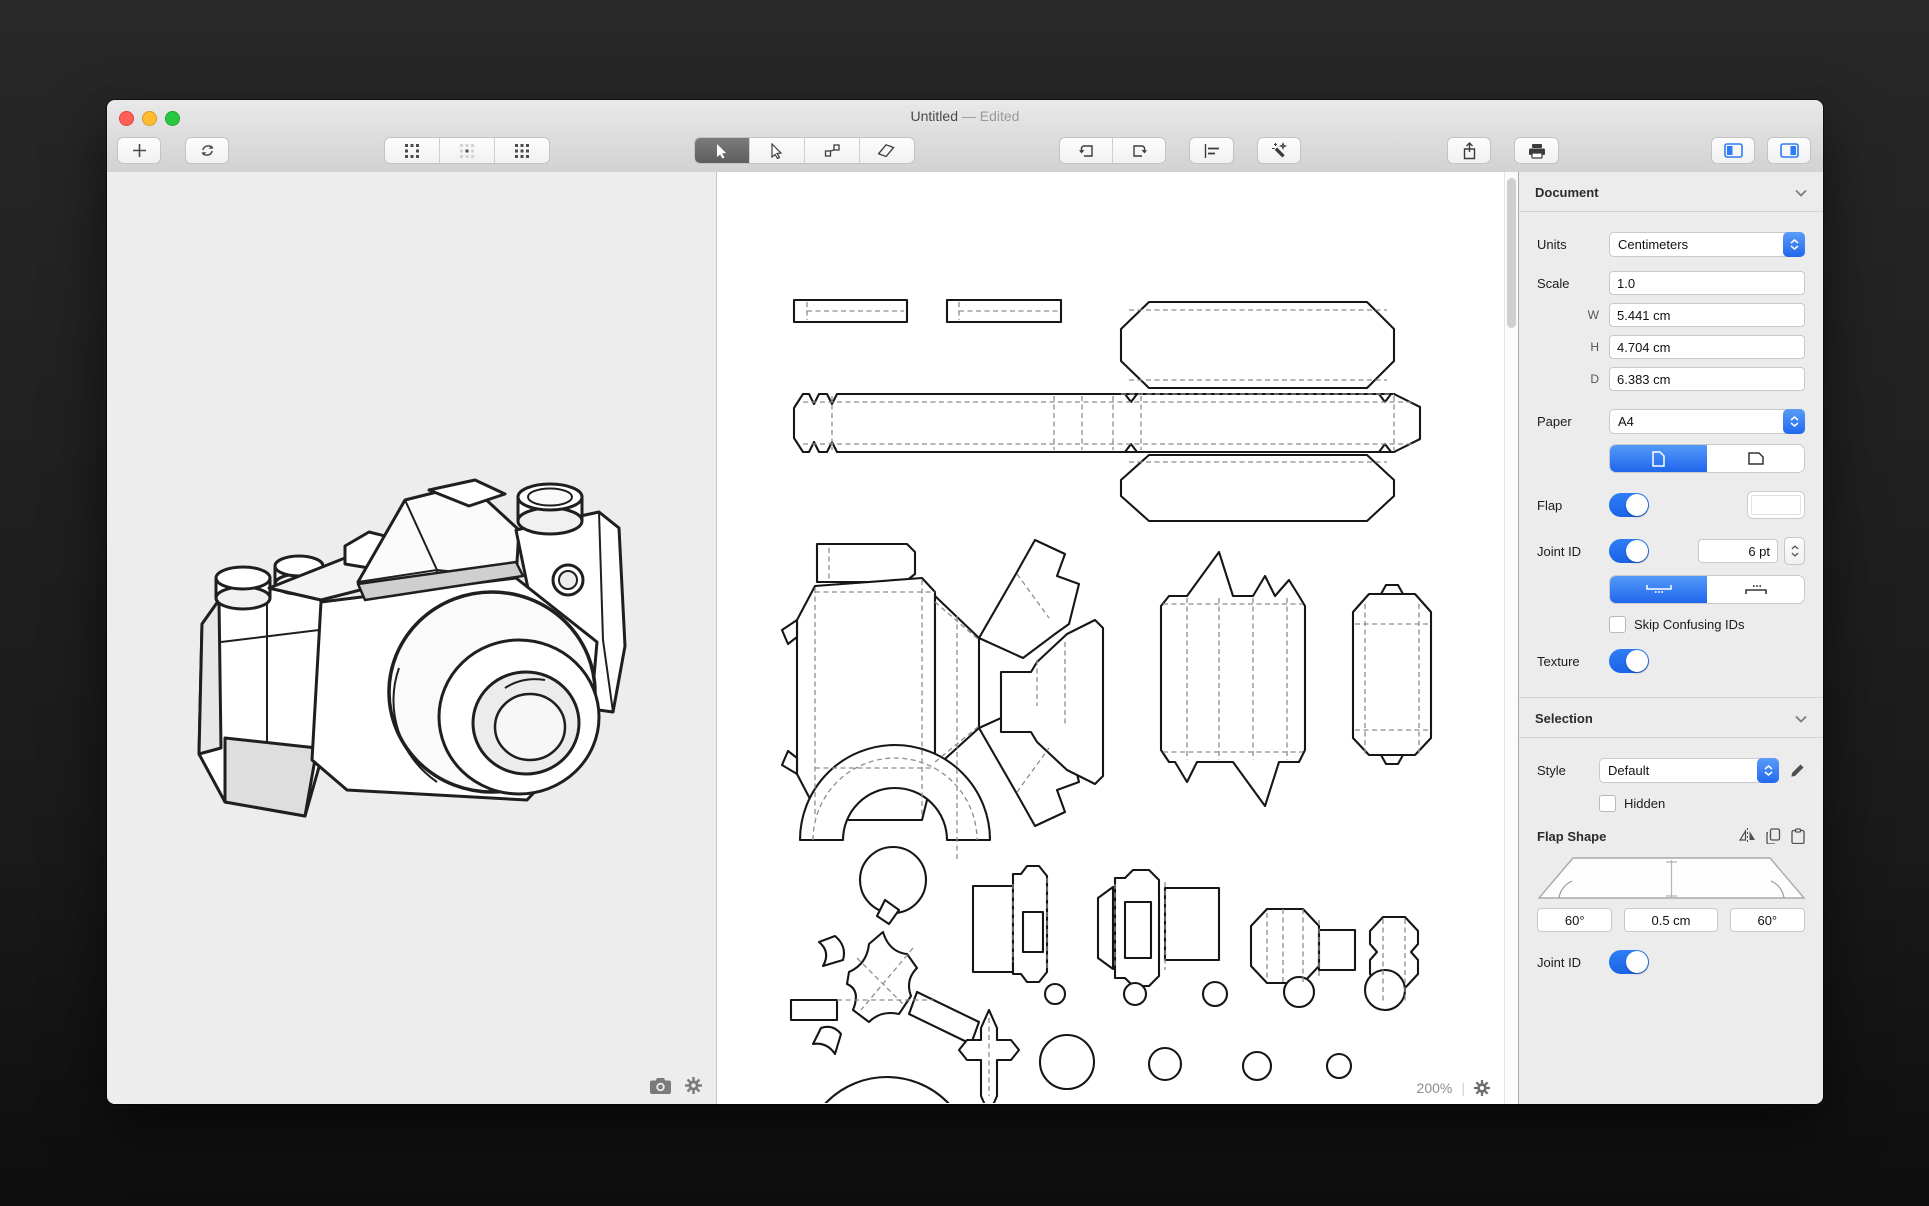 The image size is (1929, 1206). I want to click on portrait-orientation-button, so click(1658, 458).